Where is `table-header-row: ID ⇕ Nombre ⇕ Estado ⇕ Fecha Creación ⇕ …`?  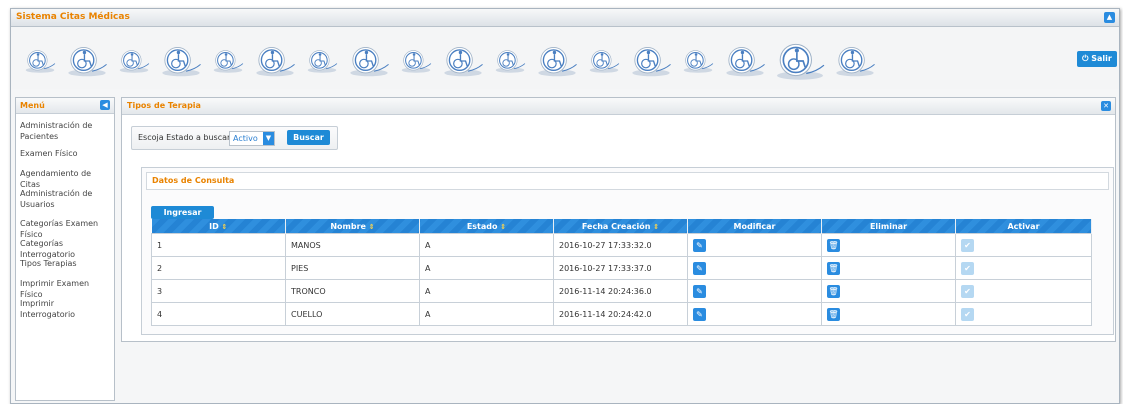 table-header-row: ID ⇕ Nombre ⇕ Estado ⇕ Fecha Creación ⇕ … is located at coordinates (621, 226).